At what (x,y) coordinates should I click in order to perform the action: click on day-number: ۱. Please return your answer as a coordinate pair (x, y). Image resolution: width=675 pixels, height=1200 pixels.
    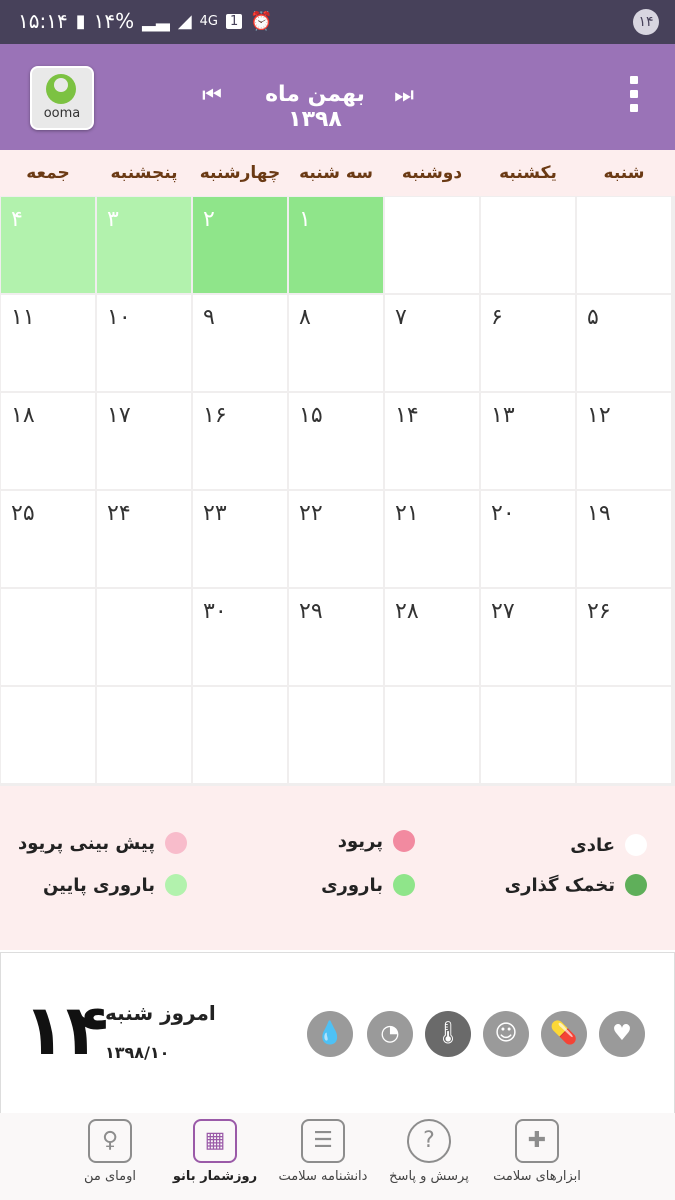
    Looking at the image, I should click on (305, 219).